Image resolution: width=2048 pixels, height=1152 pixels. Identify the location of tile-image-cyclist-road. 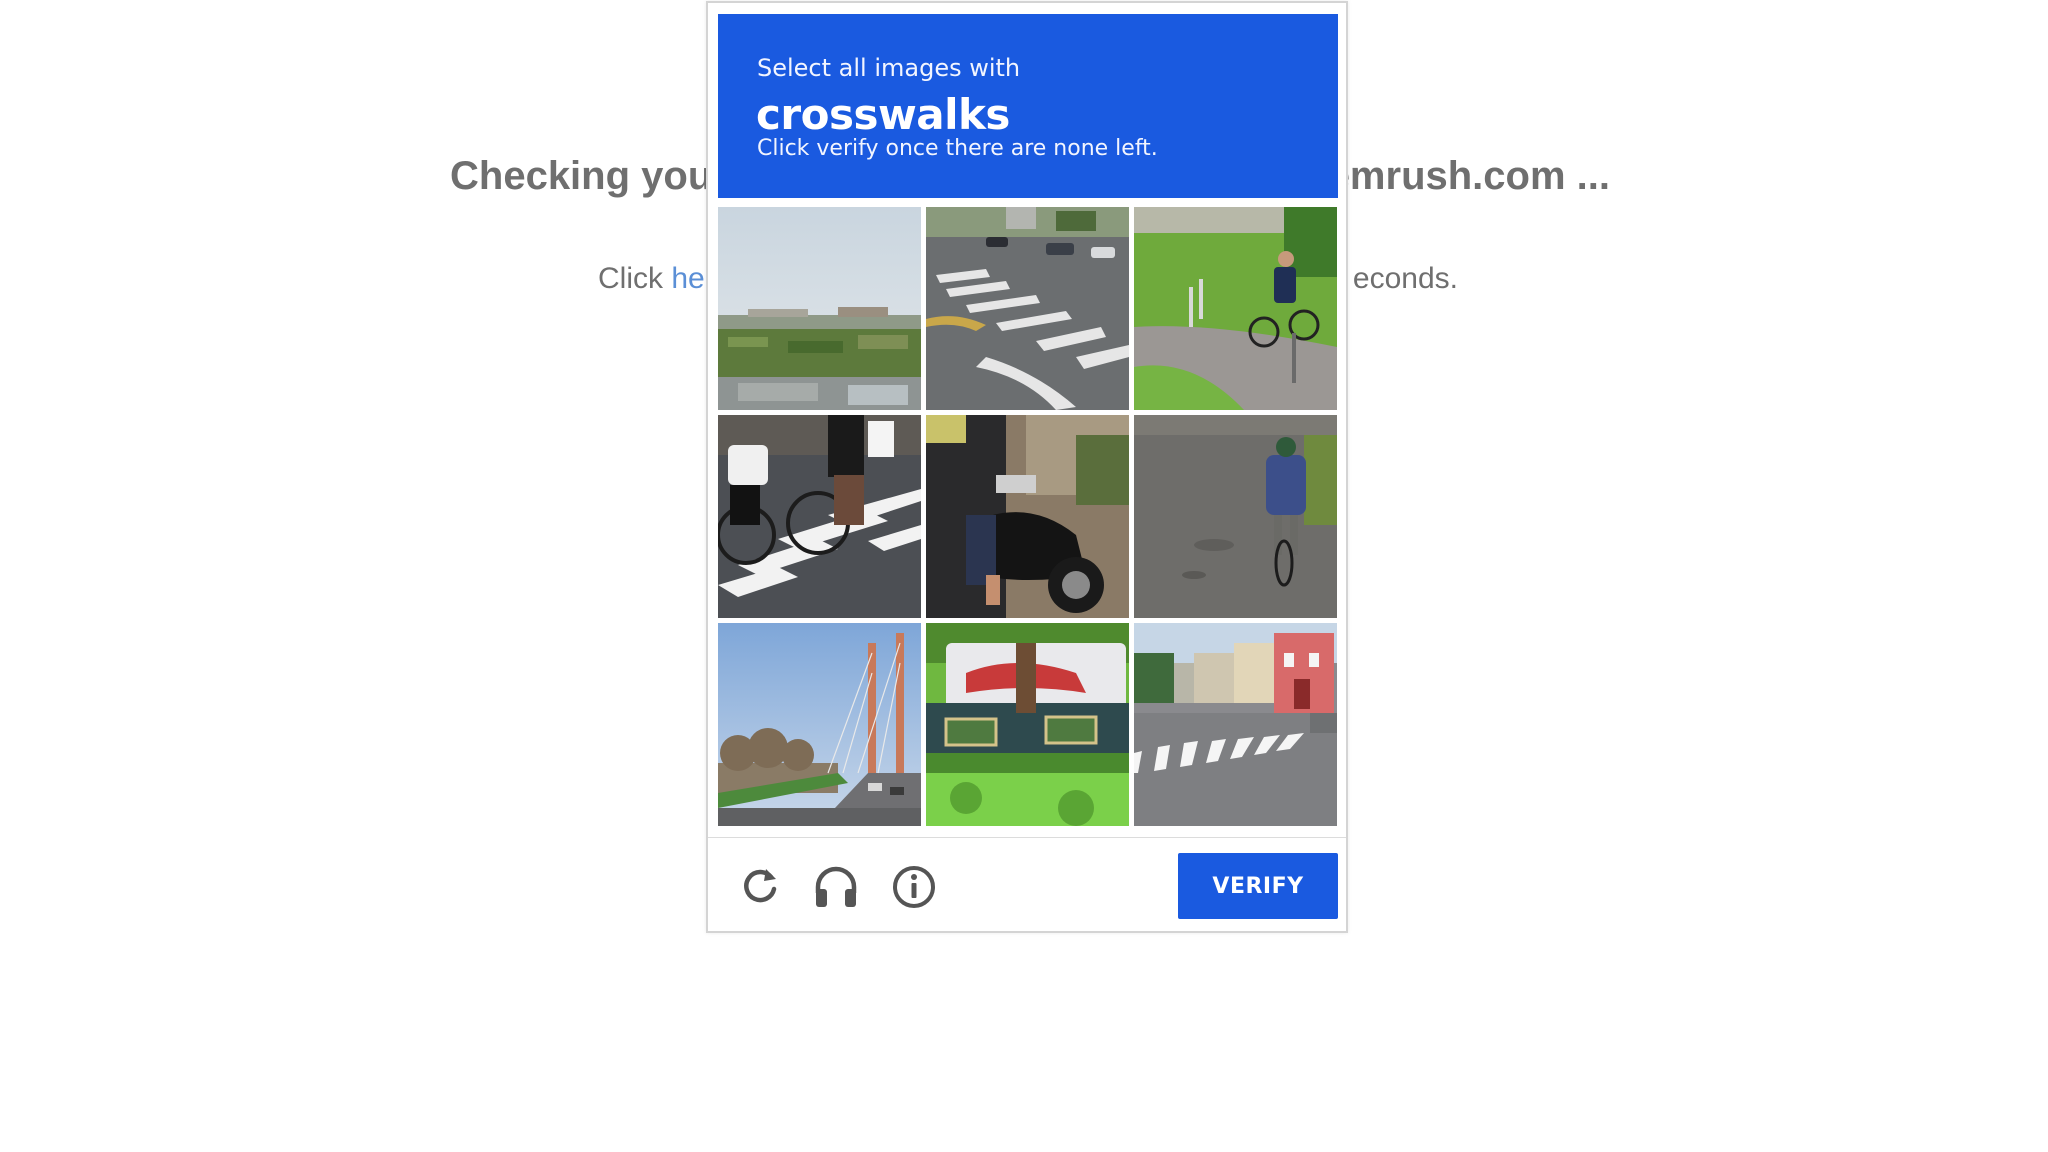
(1235, 516).